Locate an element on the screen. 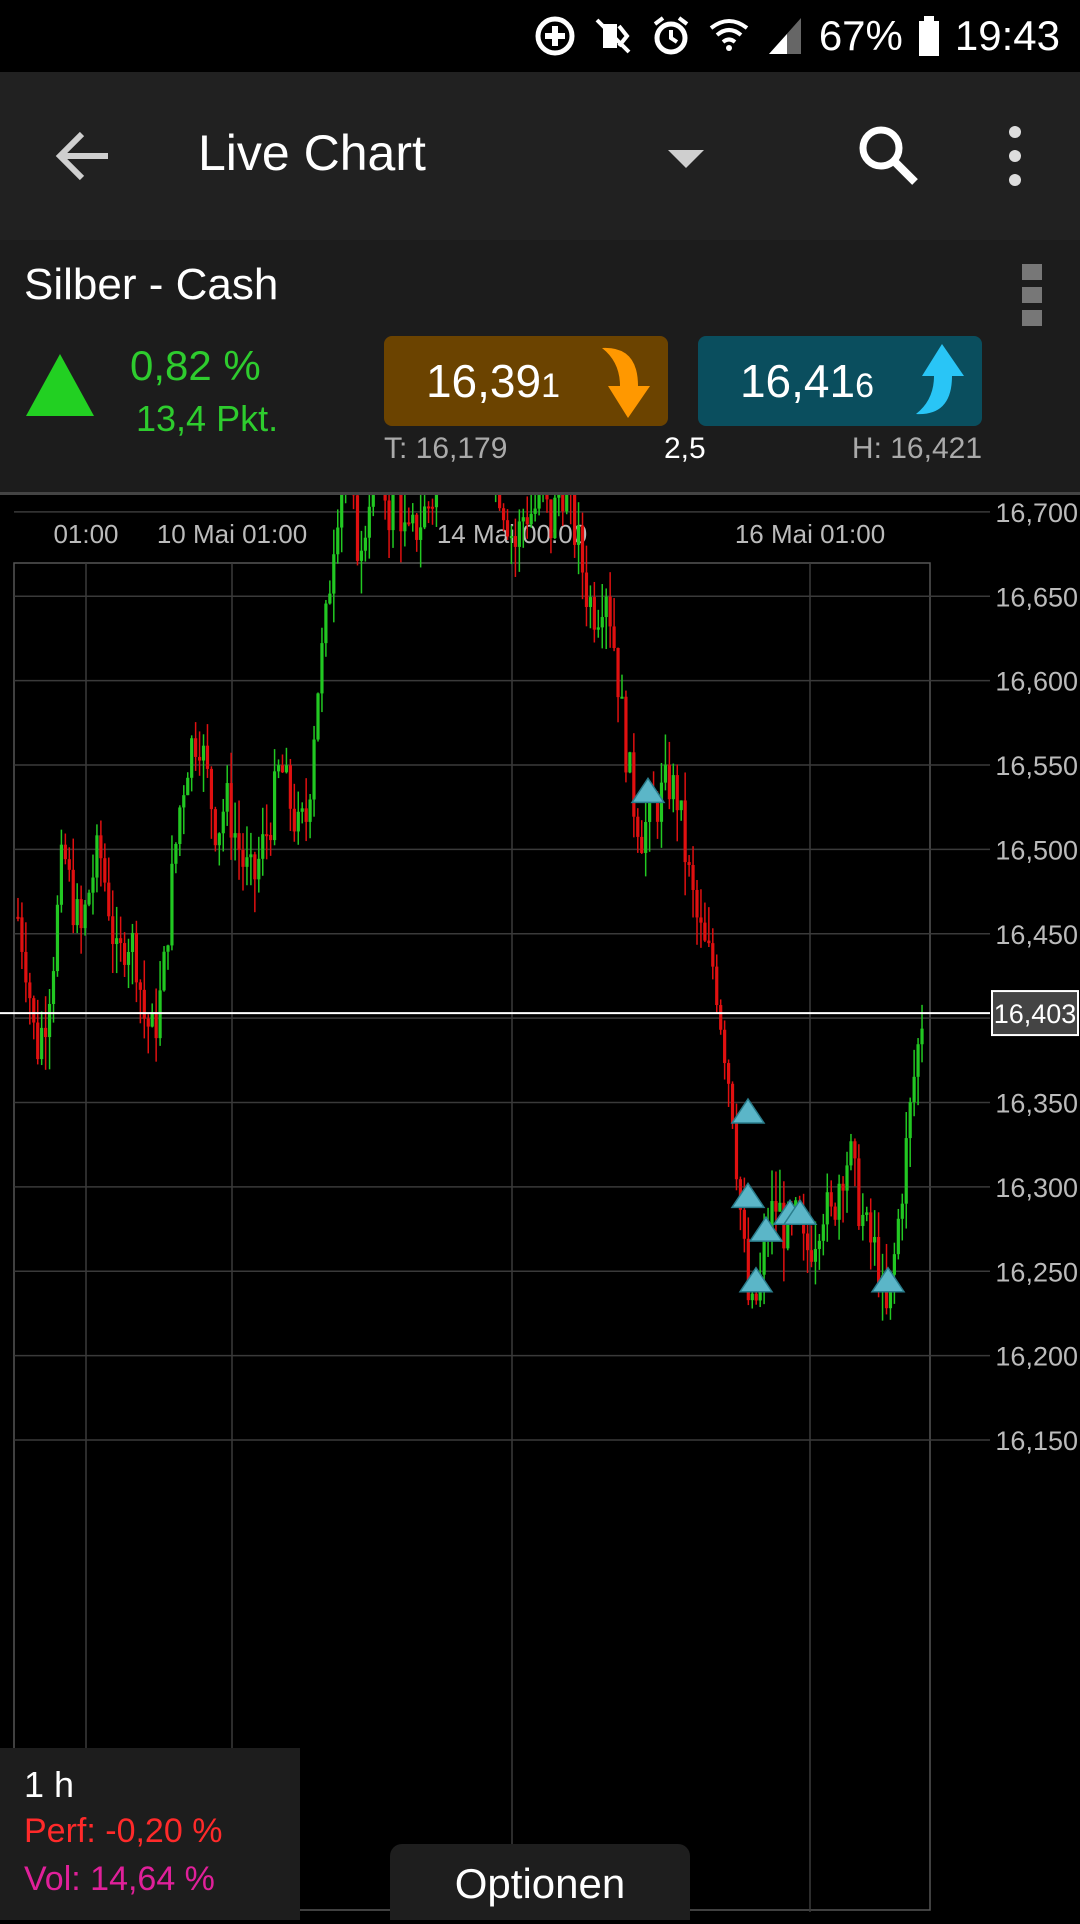 The image size is (1080, 1924). sell-button: 16,391 is located at coordinates (526, 381).